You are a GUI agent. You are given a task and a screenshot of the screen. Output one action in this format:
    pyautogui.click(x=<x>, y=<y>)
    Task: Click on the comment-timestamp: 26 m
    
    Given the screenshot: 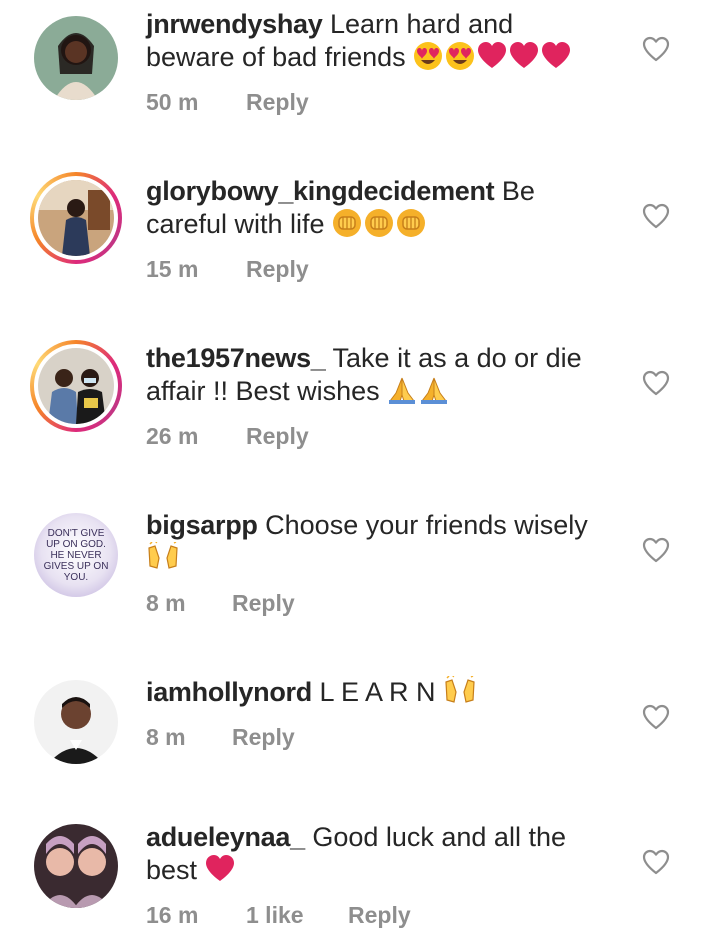 What is the action you would take?
    pyautogui.click(x=172, y=436)
    